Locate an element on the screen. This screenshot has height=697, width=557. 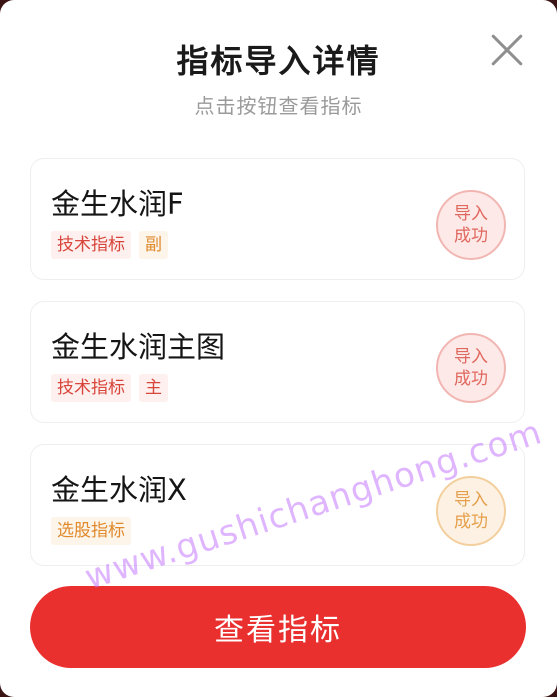
indicator-name: 金生水润F is located at coordinates (117, 204).